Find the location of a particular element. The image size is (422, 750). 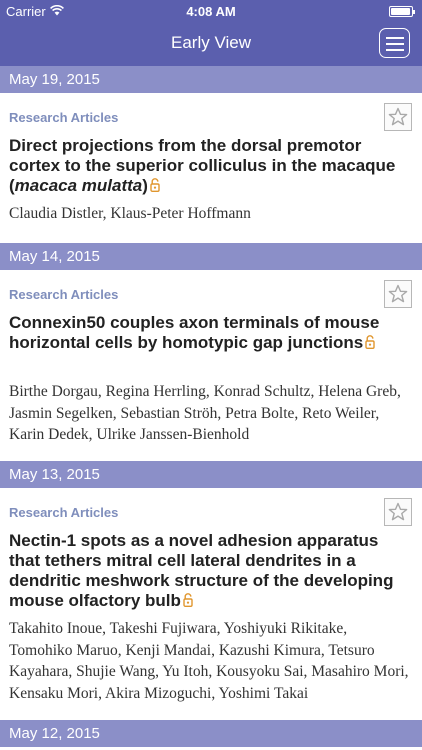

date-header: May 19, 2015 is located at coordinates (211, 79).